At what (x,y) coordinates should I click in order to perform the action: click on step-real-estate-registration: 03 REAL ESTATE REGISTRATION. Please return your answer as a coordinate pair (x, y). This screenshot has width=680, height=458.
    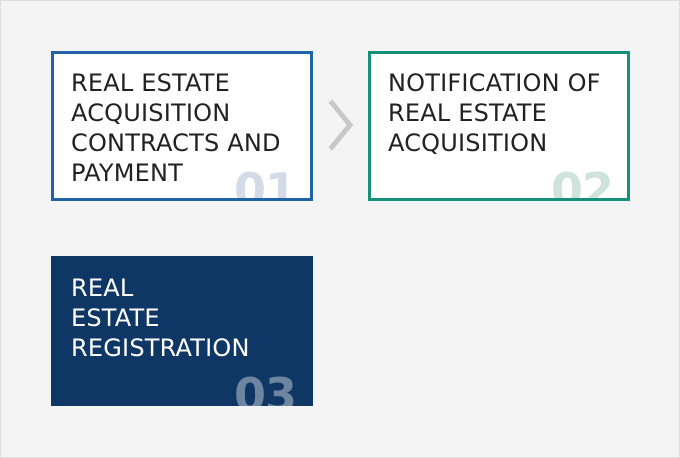
    Looking at the image, I should click on (182, 331).